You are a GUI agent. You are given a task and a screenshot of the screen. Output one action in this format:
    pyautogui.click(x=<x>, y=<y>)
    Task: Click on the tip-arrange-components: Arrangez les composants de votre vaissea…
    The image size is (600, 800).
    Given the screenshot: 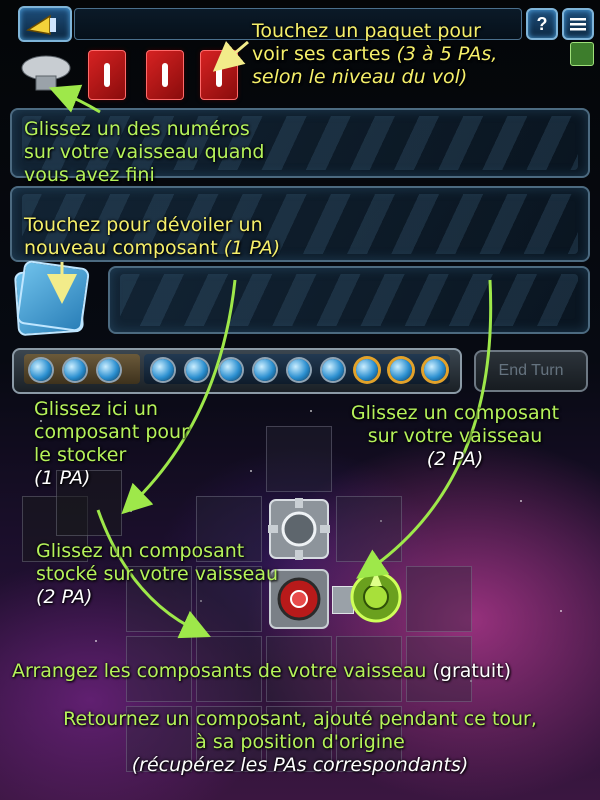 What is the action you would take?
    pyautogui.click(x=262, y=671)
    